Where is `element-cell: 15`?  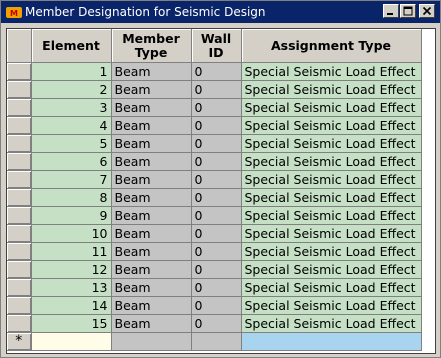 element-cell: 15 is located at coordinates (71, 323).